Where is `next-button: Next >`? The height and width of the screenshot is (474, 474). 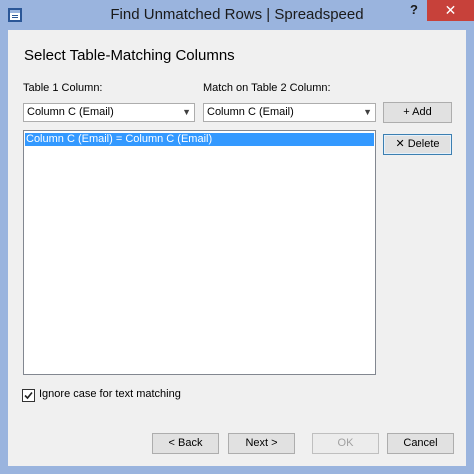
next-button: Next > is located at coordinates (261, 443).